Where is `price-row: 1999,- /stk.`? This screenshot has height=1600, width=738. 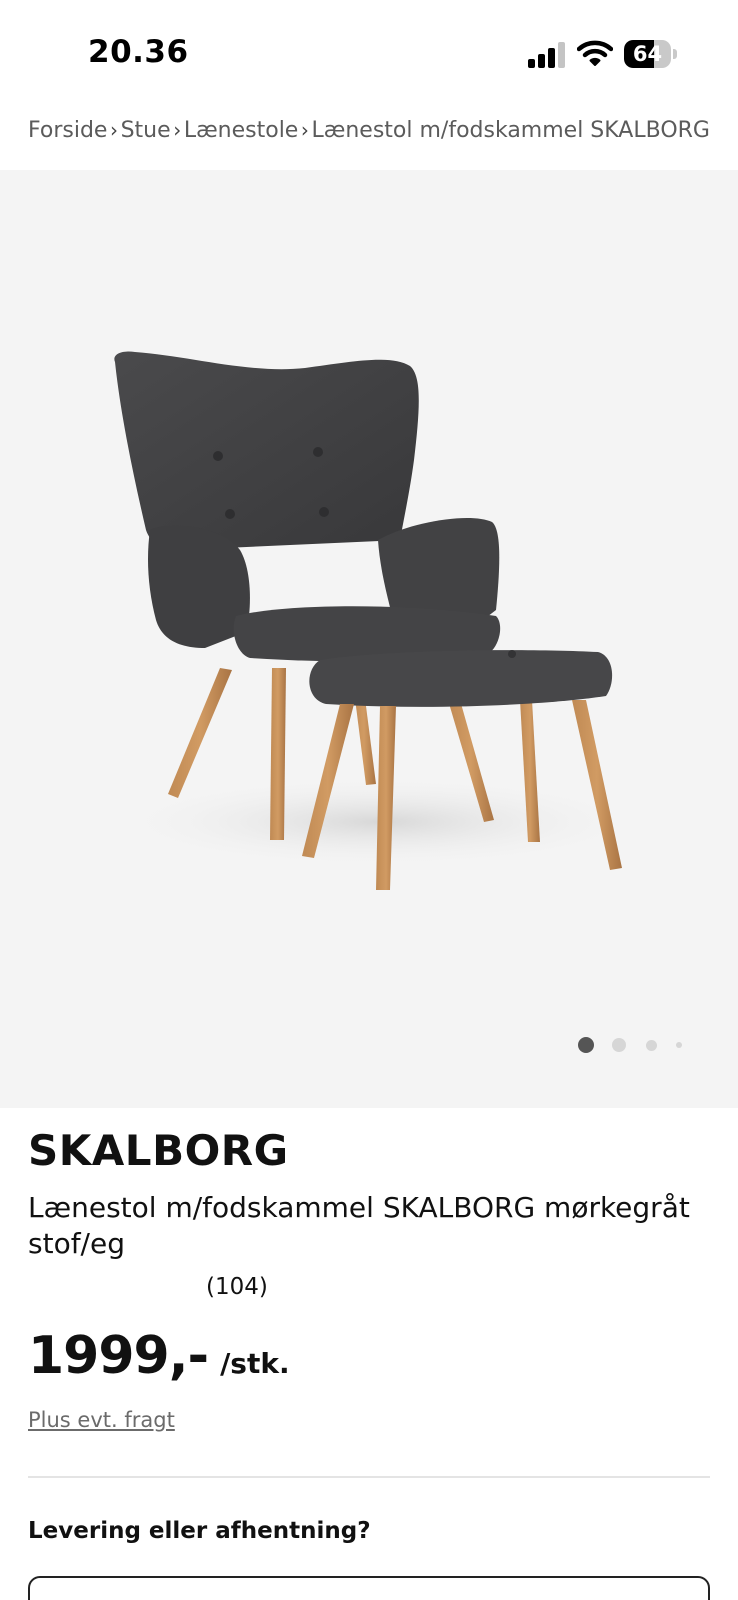
price-row: 1999,- /stk. is located at coordinates (159, 1356).